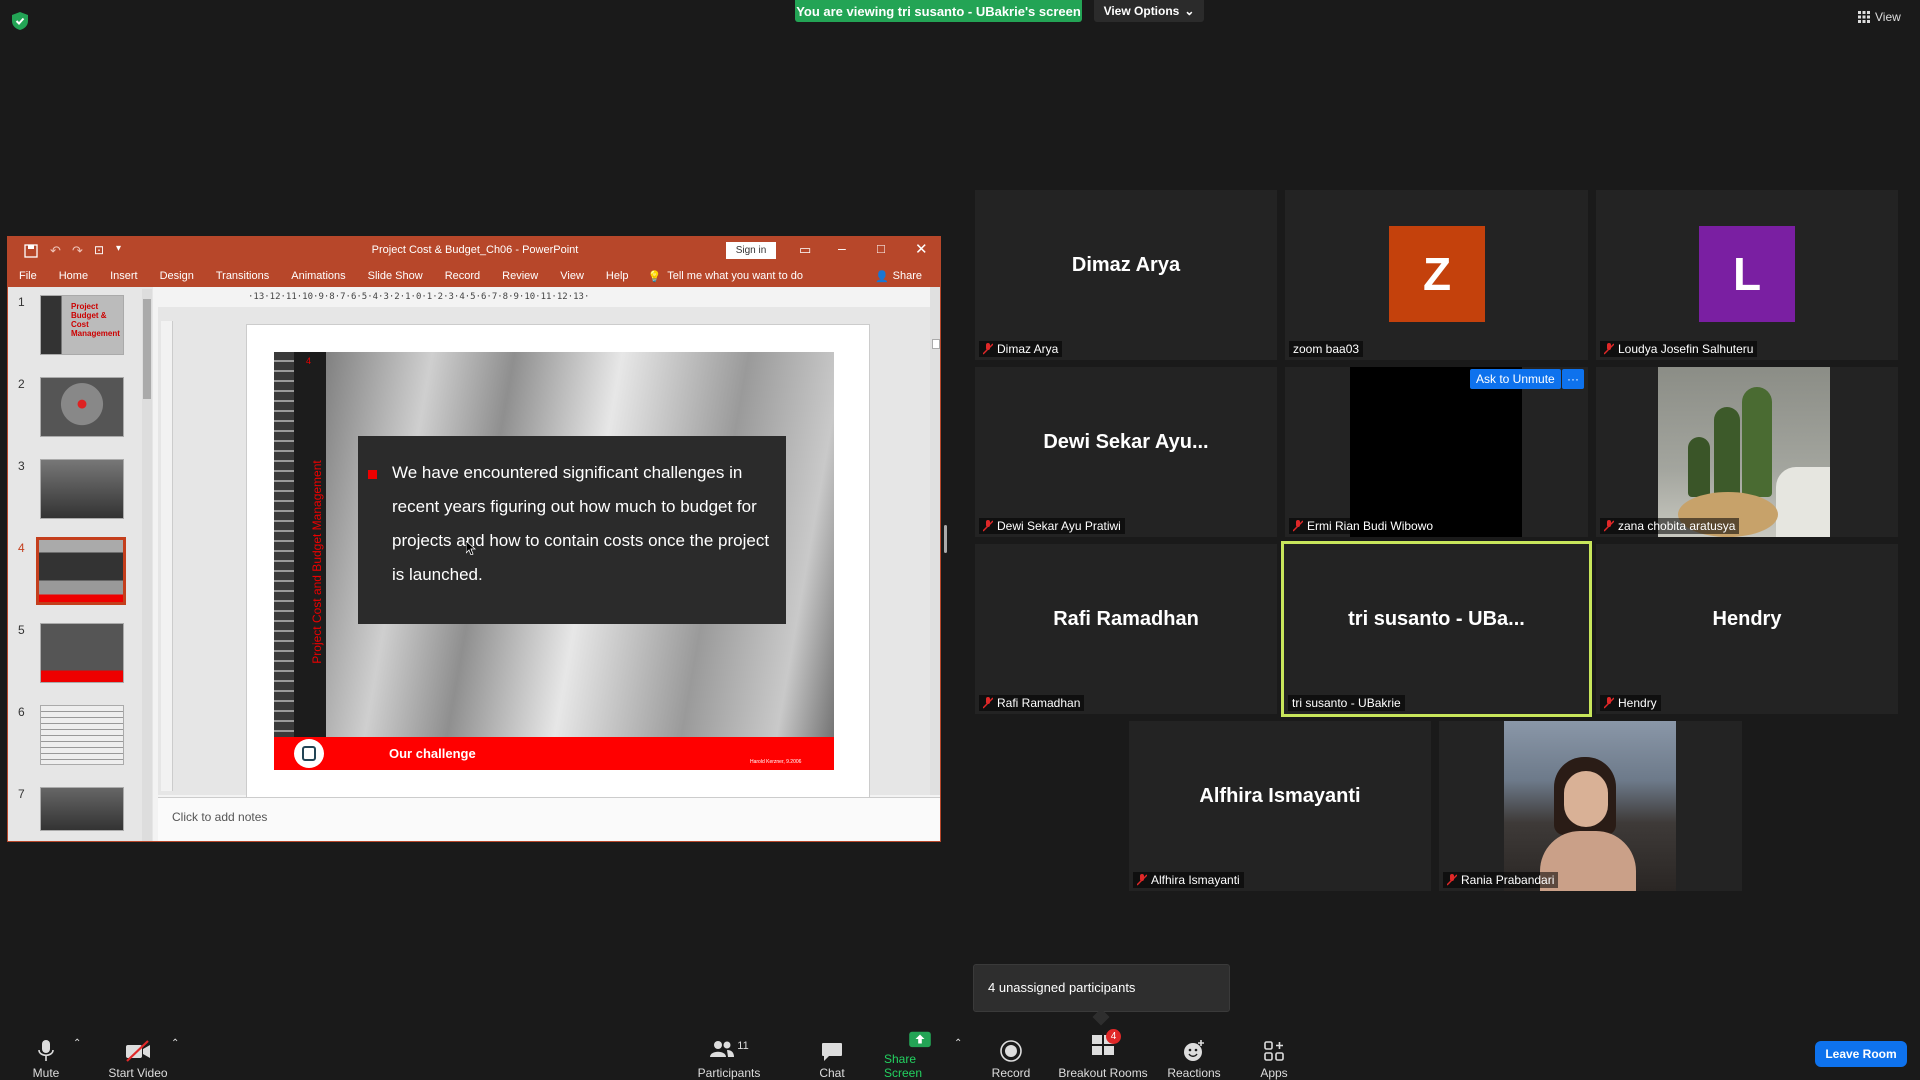  I want to click on tab-animations: Animations, so click(318, 276).